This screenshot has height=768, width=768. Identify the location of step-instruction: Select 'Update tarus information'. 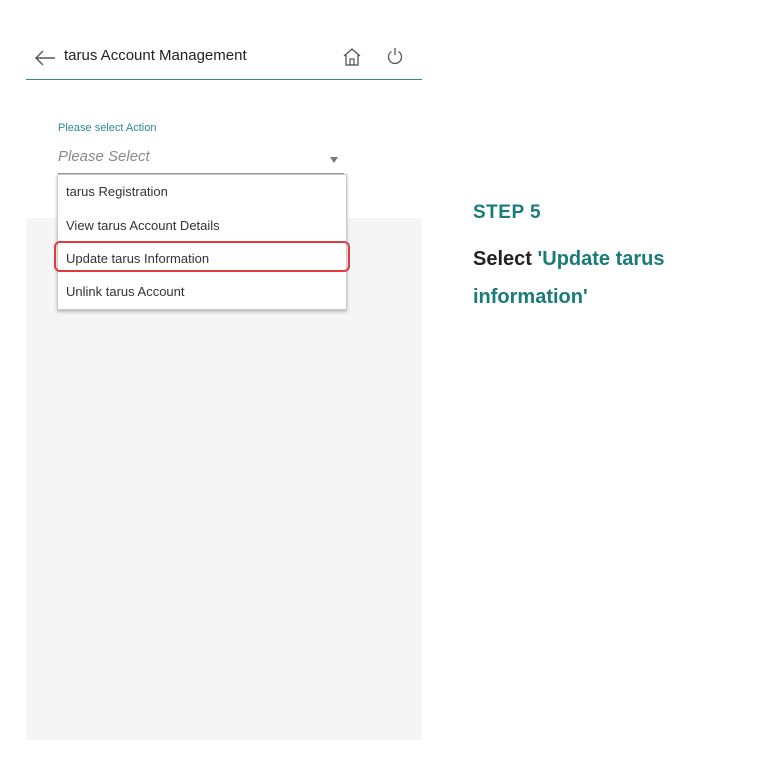
(613, 278).